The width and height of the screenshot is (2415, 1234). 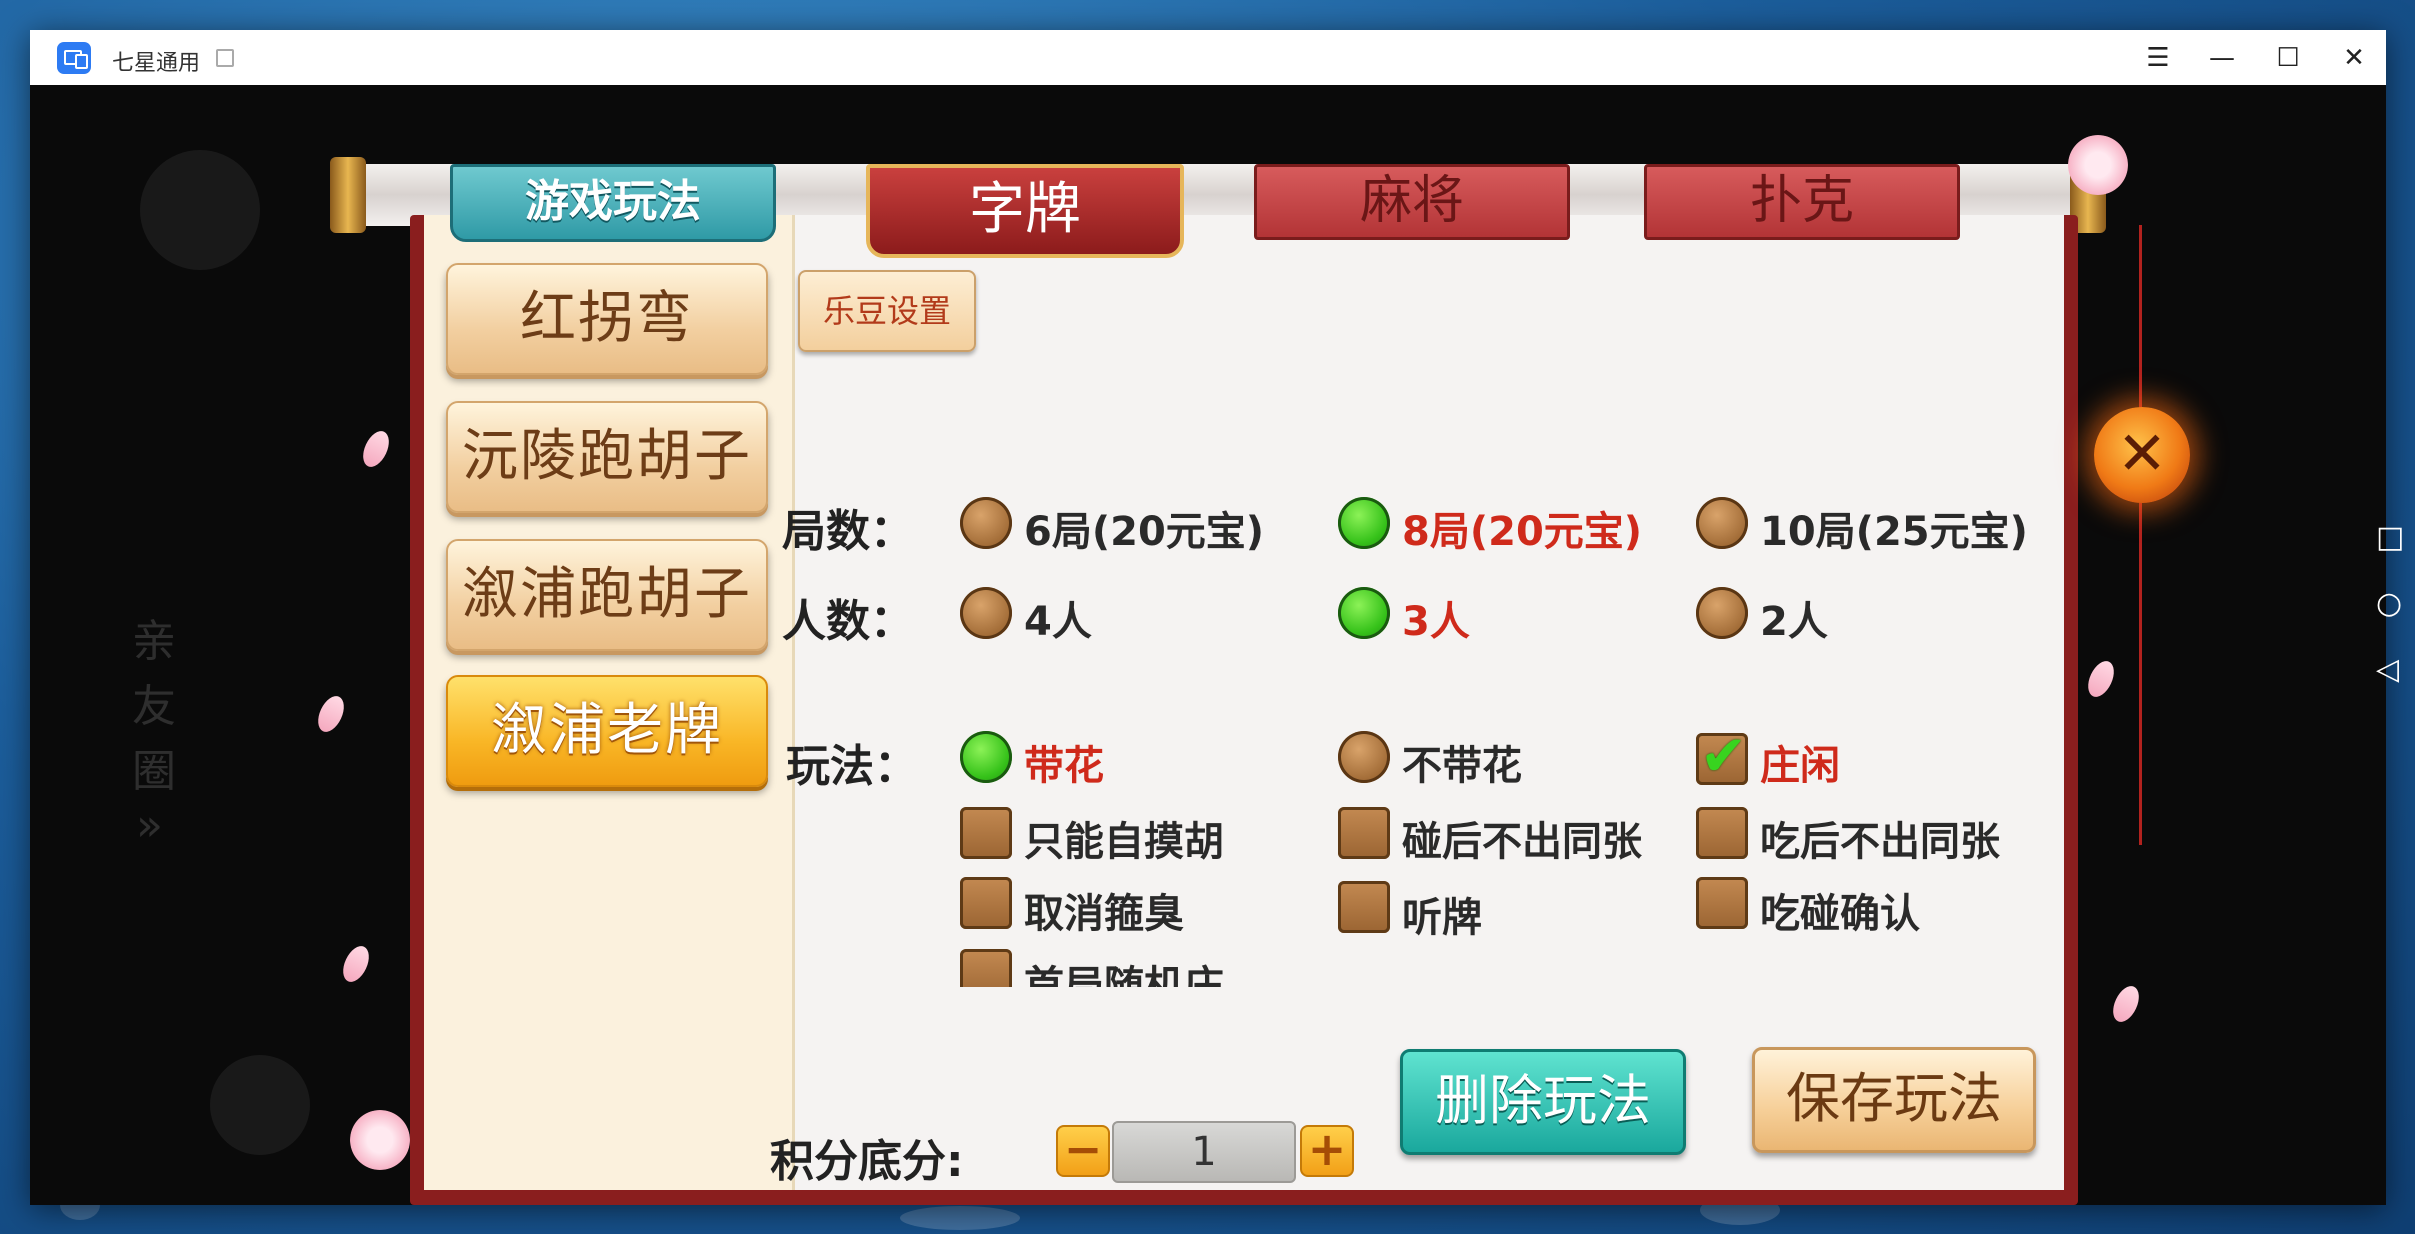 I want to click on delete-rule-button: 删除玩法, so click(x=1543, y=1102).